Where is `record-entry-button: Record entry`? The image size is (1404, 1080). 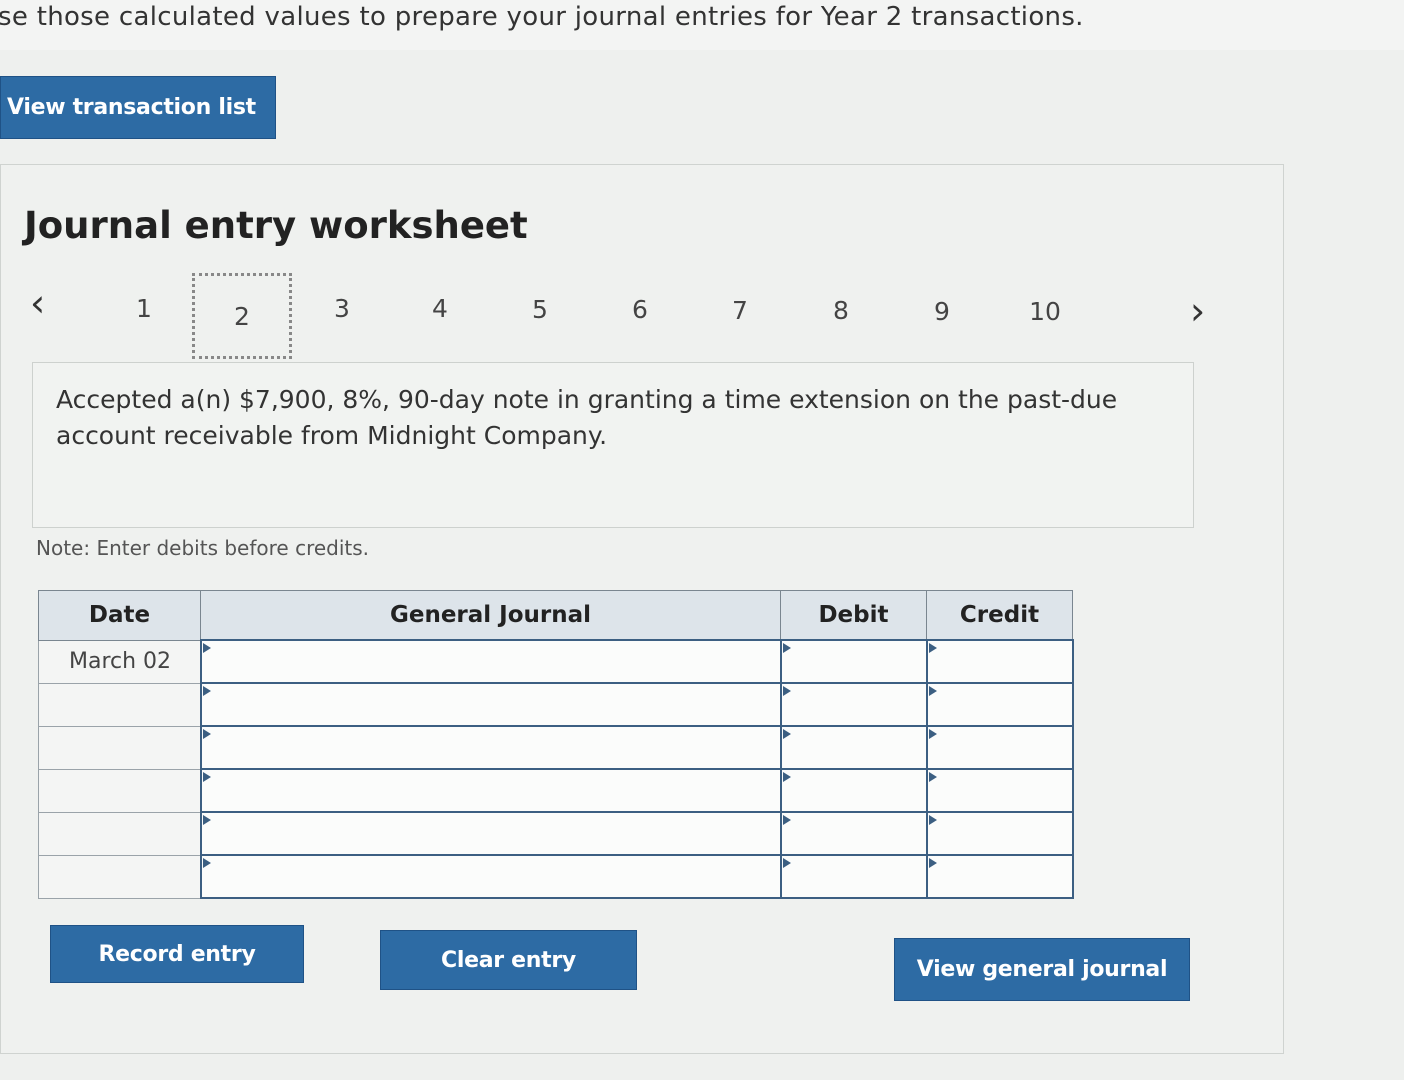 record-entry-button: Record entry is located at coordinates (177, 954).